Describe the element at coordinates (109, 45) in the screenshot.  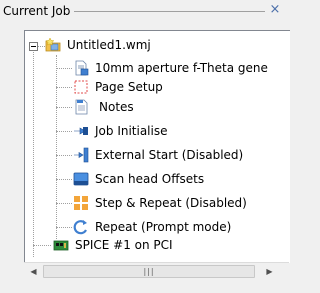
I see `tree-item-root-label: Untitled1.wmj` at that location.